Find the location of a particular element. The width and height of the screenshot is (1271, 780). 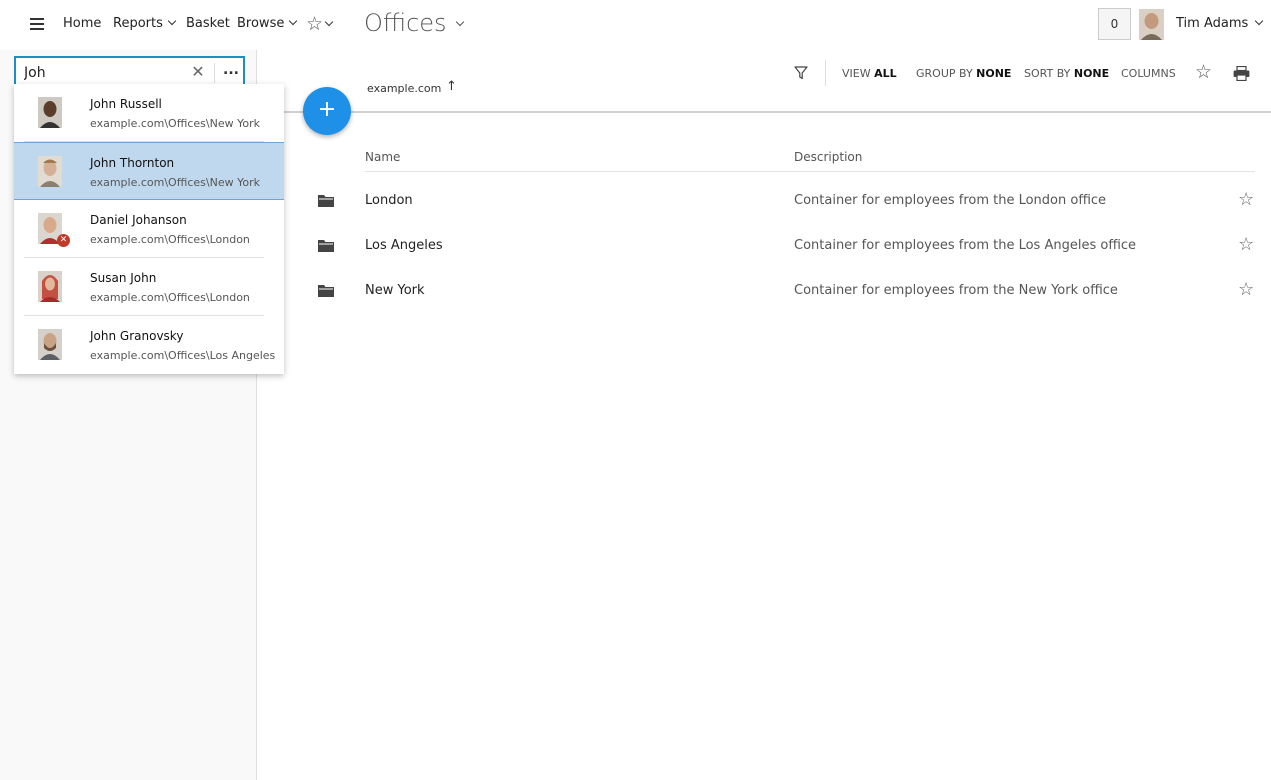

nav-basket-label: Basket is located at coordinates (208, 23).